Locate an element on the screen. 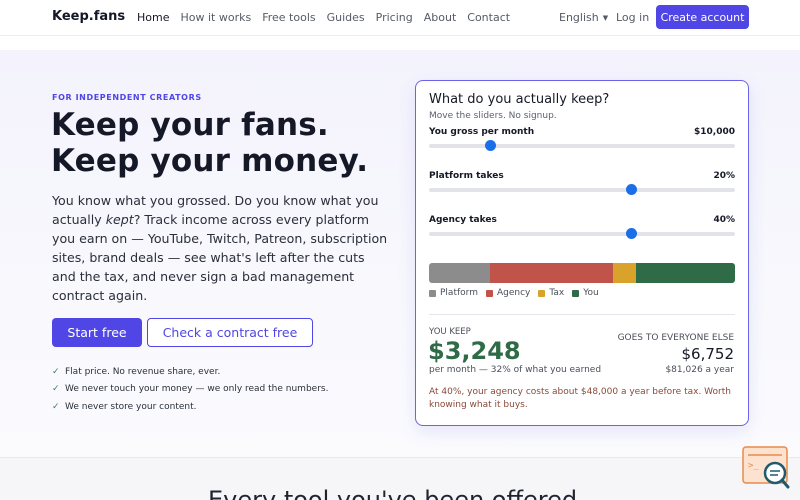 This screenshot has width=800, height=500. everyone-else-amount: $6,752 is located at coordinates (708, 354).